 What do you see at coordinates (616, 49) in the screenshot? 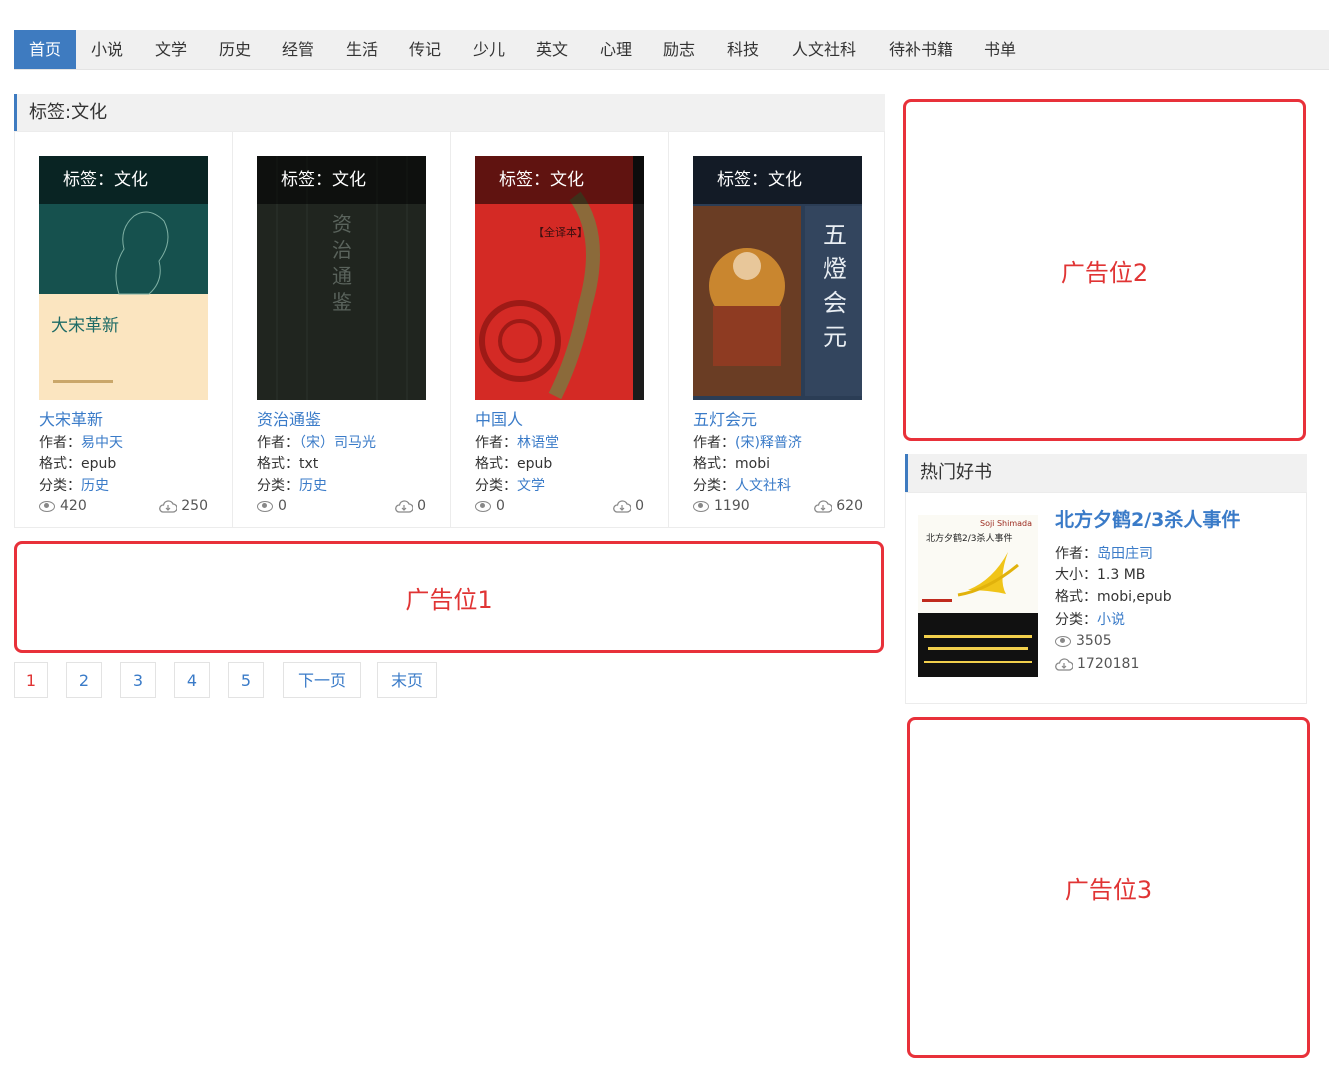
I see `nav-item-psychology: 心理` at bounding box center [616, 49].